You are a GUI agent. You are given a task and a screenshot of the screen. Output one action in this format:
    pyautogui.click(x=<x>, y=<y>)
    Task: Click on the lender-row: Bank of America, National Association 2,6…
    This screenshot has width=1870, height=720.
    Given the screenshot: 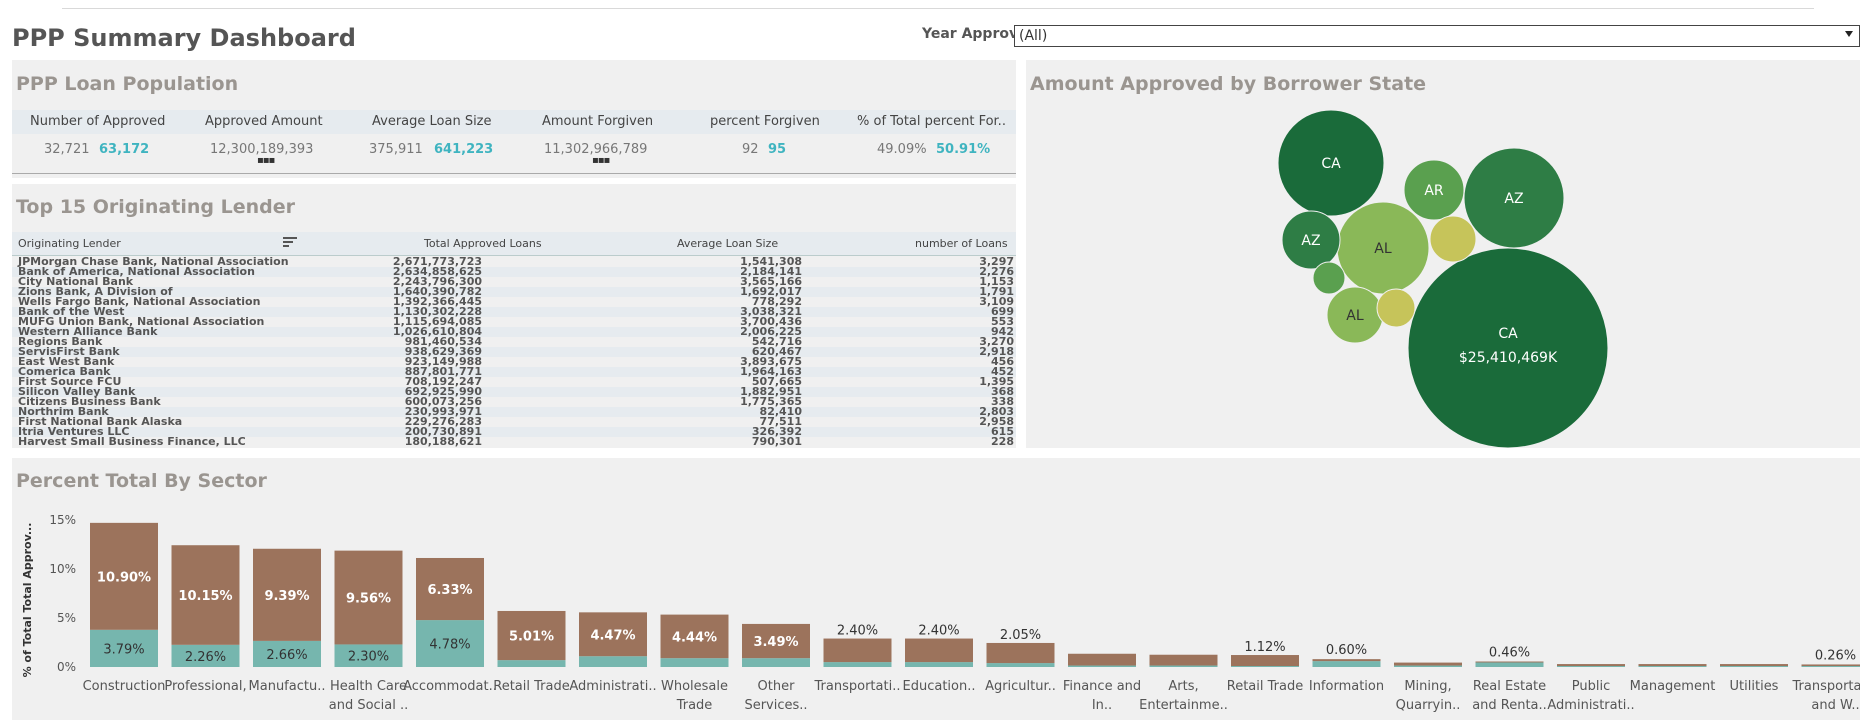 What is the action you would take?
    pyautogui.click(x=514, y=271)
    